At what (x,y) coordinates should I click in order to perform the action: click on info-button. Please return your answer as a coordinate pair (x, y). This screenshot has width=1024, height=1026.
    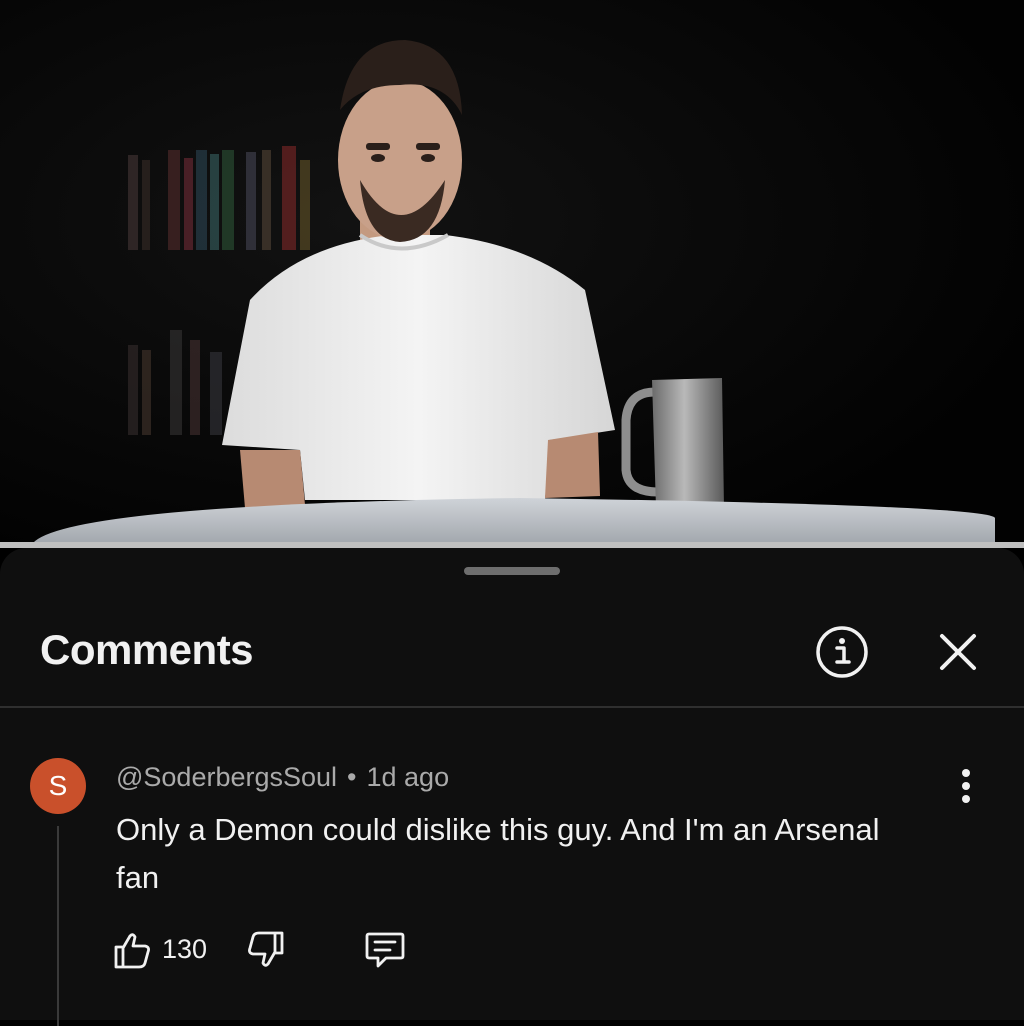
    Looking at the image, I should click on (842, 652).